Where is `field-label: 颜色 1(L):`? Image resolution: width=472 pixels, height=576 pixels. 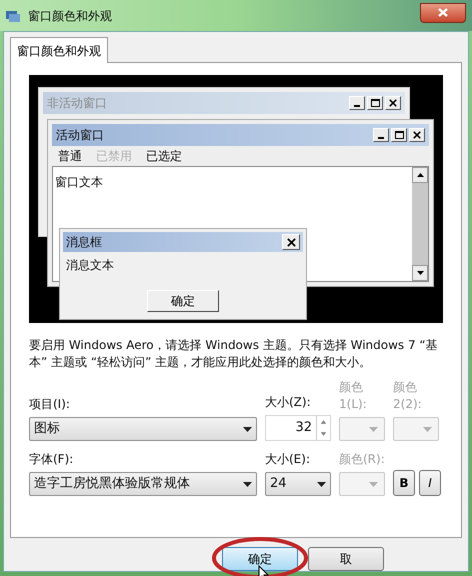
field-label: 颜色 1(L): is located at coordinates (353, 396).